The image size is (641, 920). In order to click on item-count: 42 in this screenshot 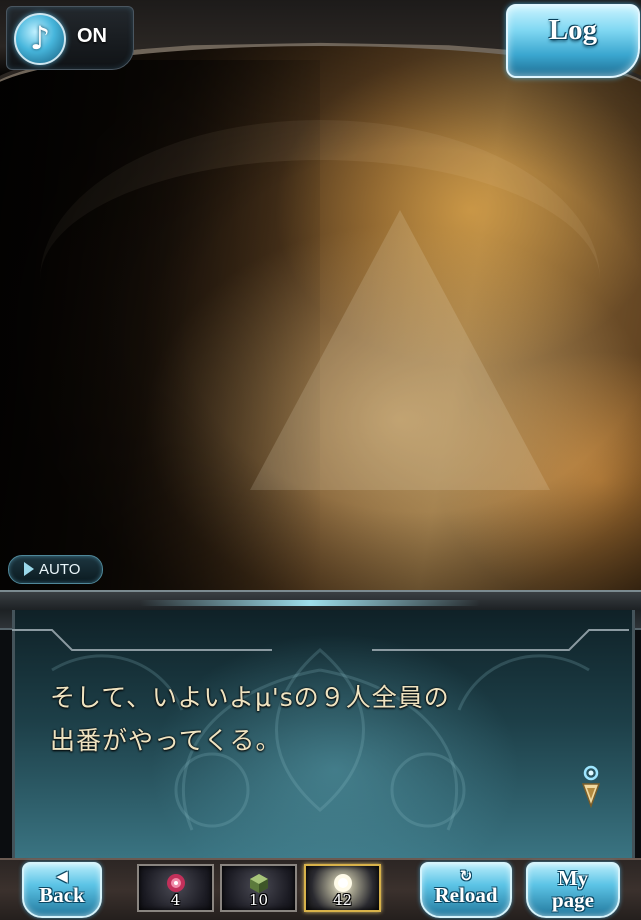, I will do `click(342, 900)`.